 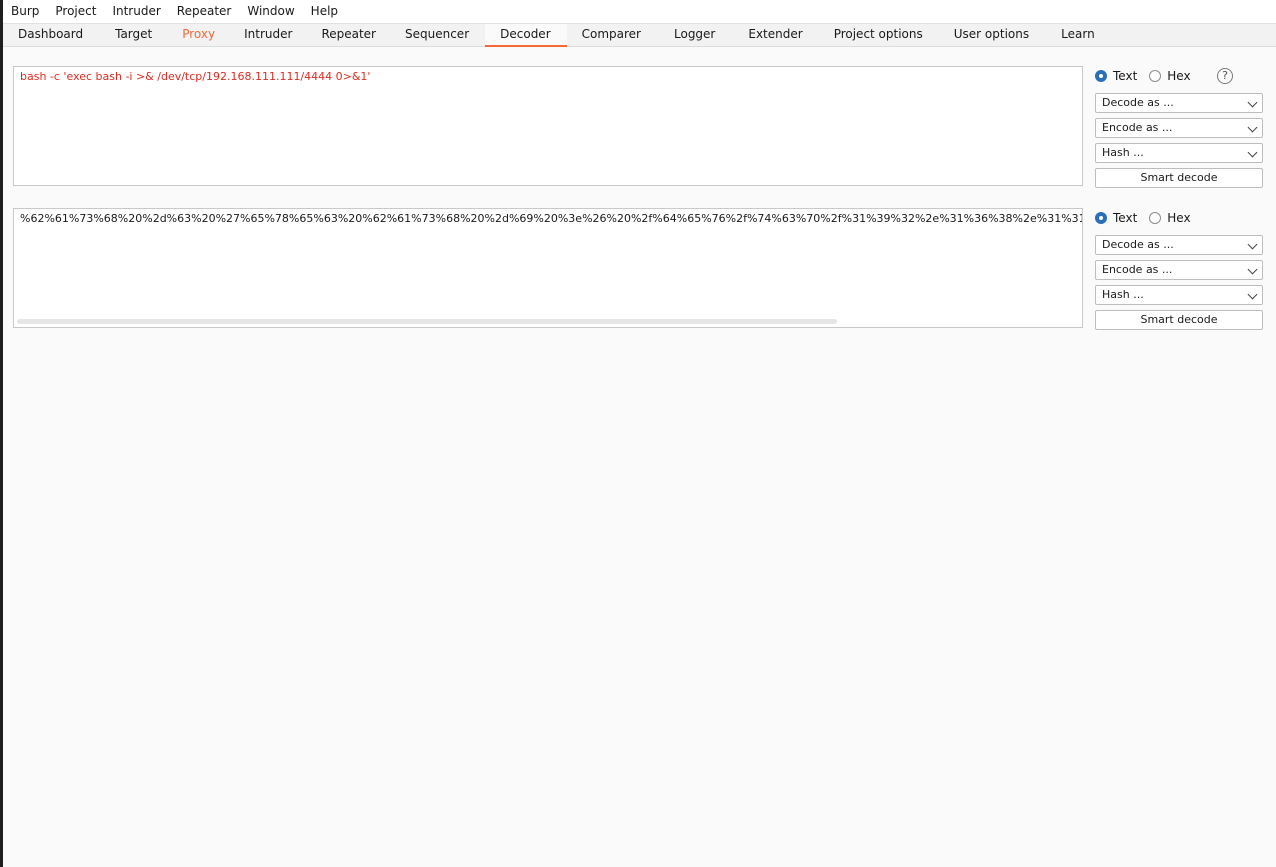 What do you see at coordinates (324, 11) in the screenshot?
I see `menu-help: Help` at bounding box center [324, 11].